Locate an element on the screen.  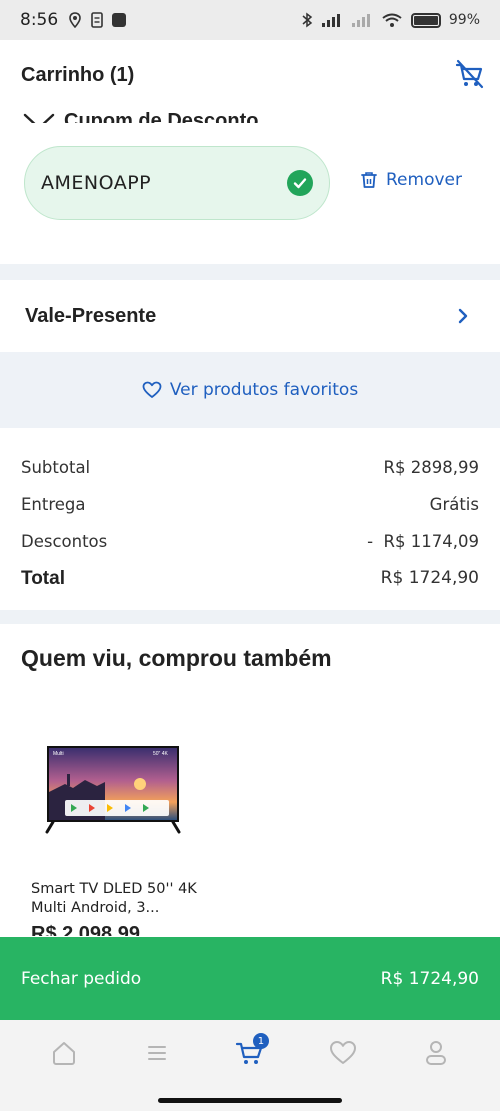
summary-value: R$ 2898,99 is located at coordinates (431, 467).